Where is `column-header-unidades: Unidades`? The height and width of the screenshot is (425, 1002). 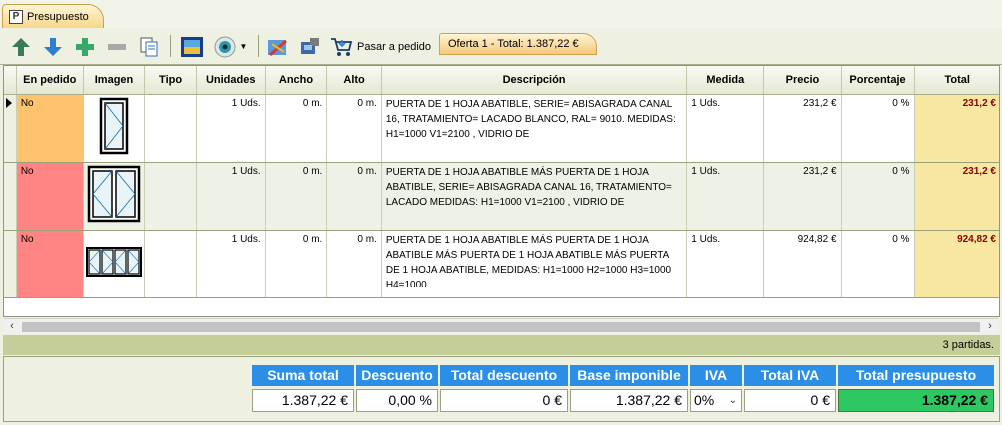
column-header-unidades: Unidades is located at coordinates (231, 80).